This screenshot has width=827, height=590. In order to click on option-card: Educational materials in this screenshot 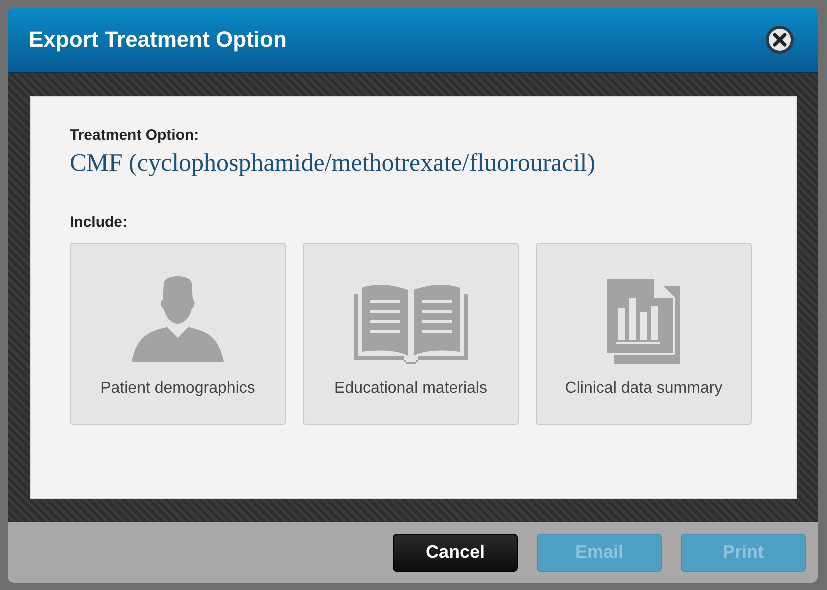, I will do `click(411, 334)`.